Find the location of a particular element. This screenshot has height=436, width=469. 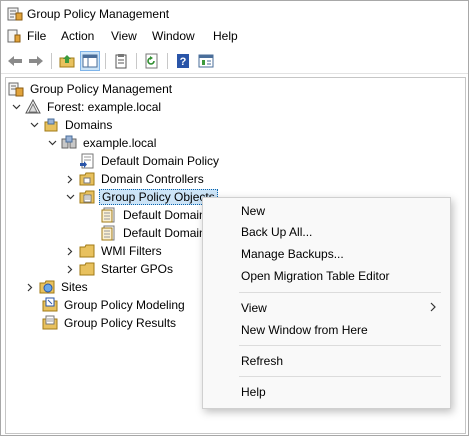

menu-item-label: Help is located at coordinates (253, 392).